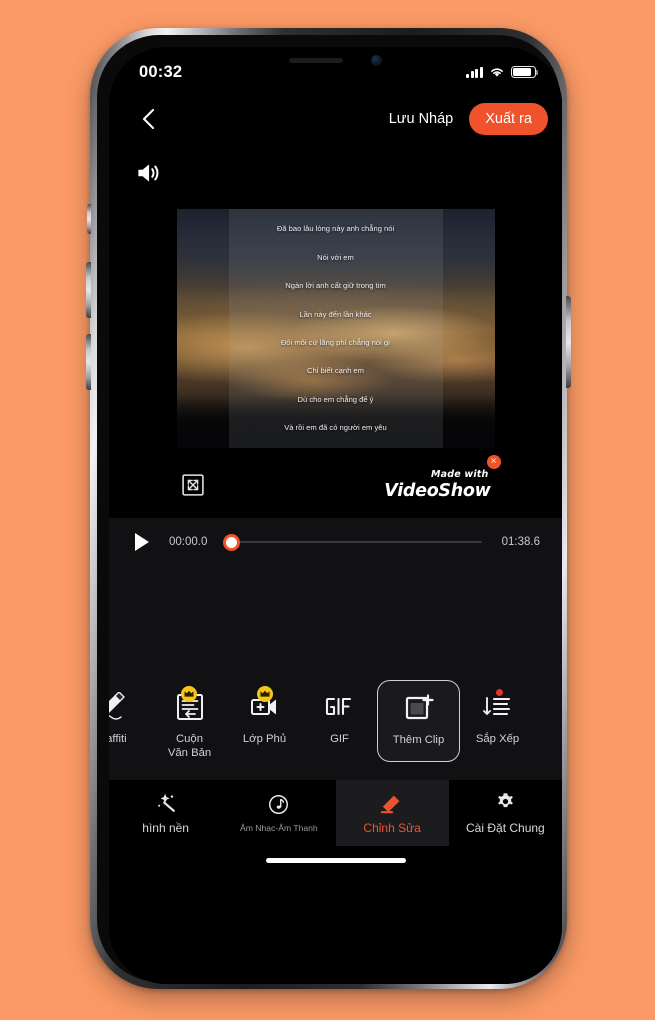  I want to click on gif-icon, so click(338, 706).